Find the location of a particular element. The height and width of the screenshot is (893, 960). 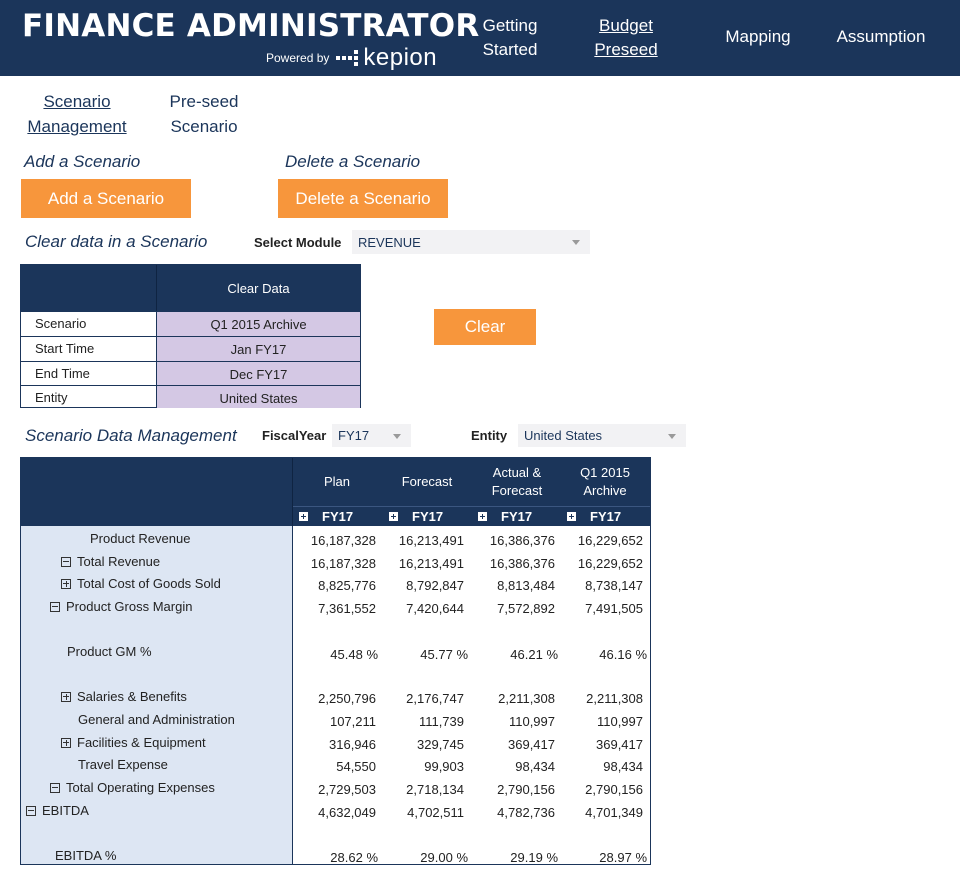

tab-preseed-scenario: Pre-seed Scenario is located at coordinates (204, 114).